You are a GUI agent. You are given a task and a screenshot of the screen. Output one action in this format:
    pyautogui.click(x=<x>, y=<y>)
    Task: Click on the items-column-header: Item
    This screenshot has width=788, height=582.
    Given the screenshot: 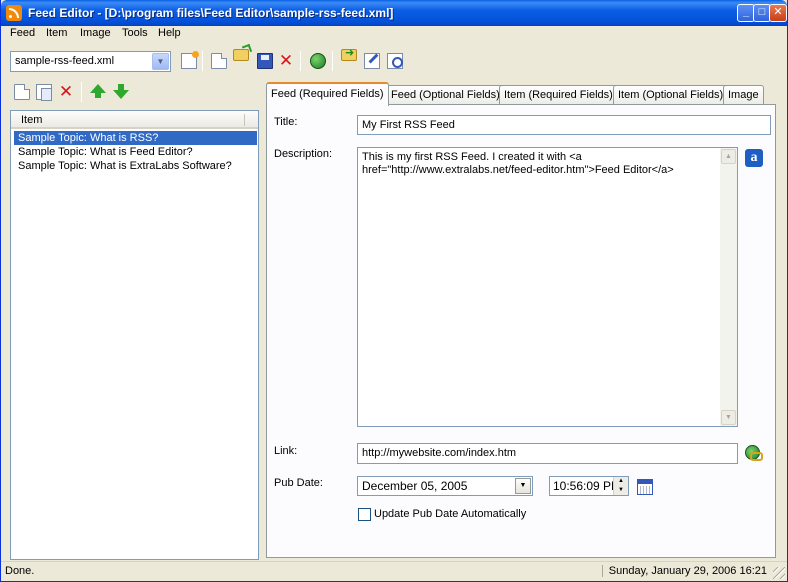 What is the action you would take?
    pyautogui.click(x=134, y=120)
    